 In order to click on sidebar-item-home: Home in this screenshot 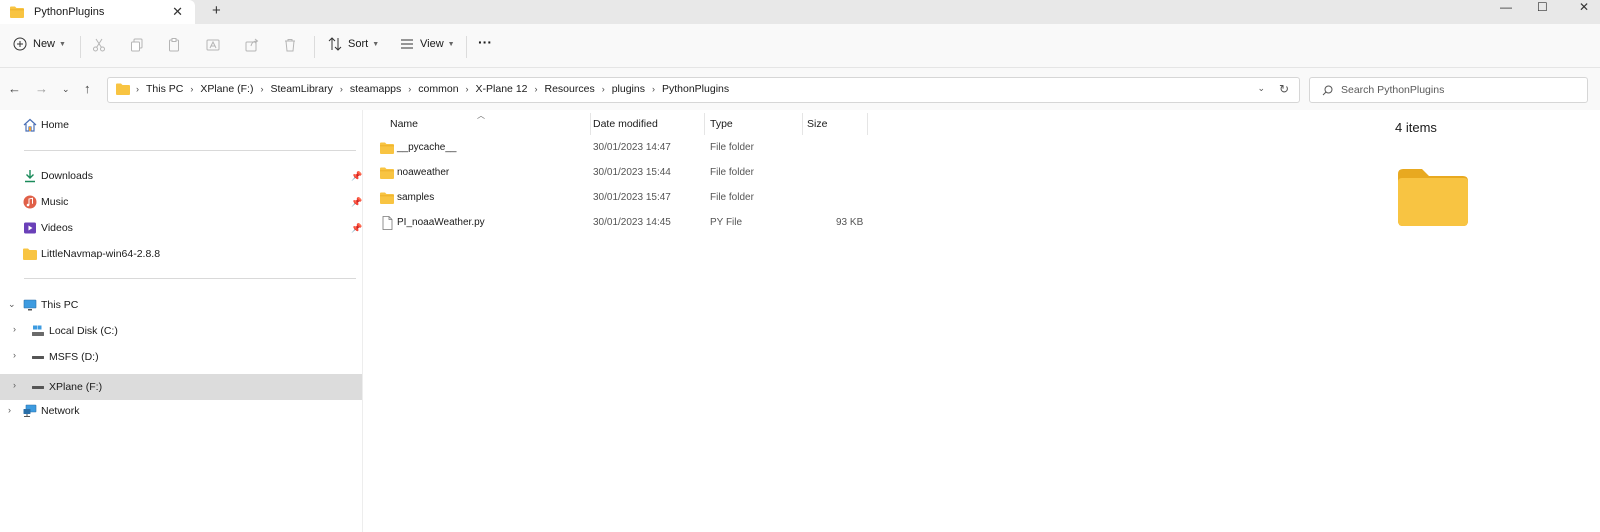, I will do `click(46, 125)`.